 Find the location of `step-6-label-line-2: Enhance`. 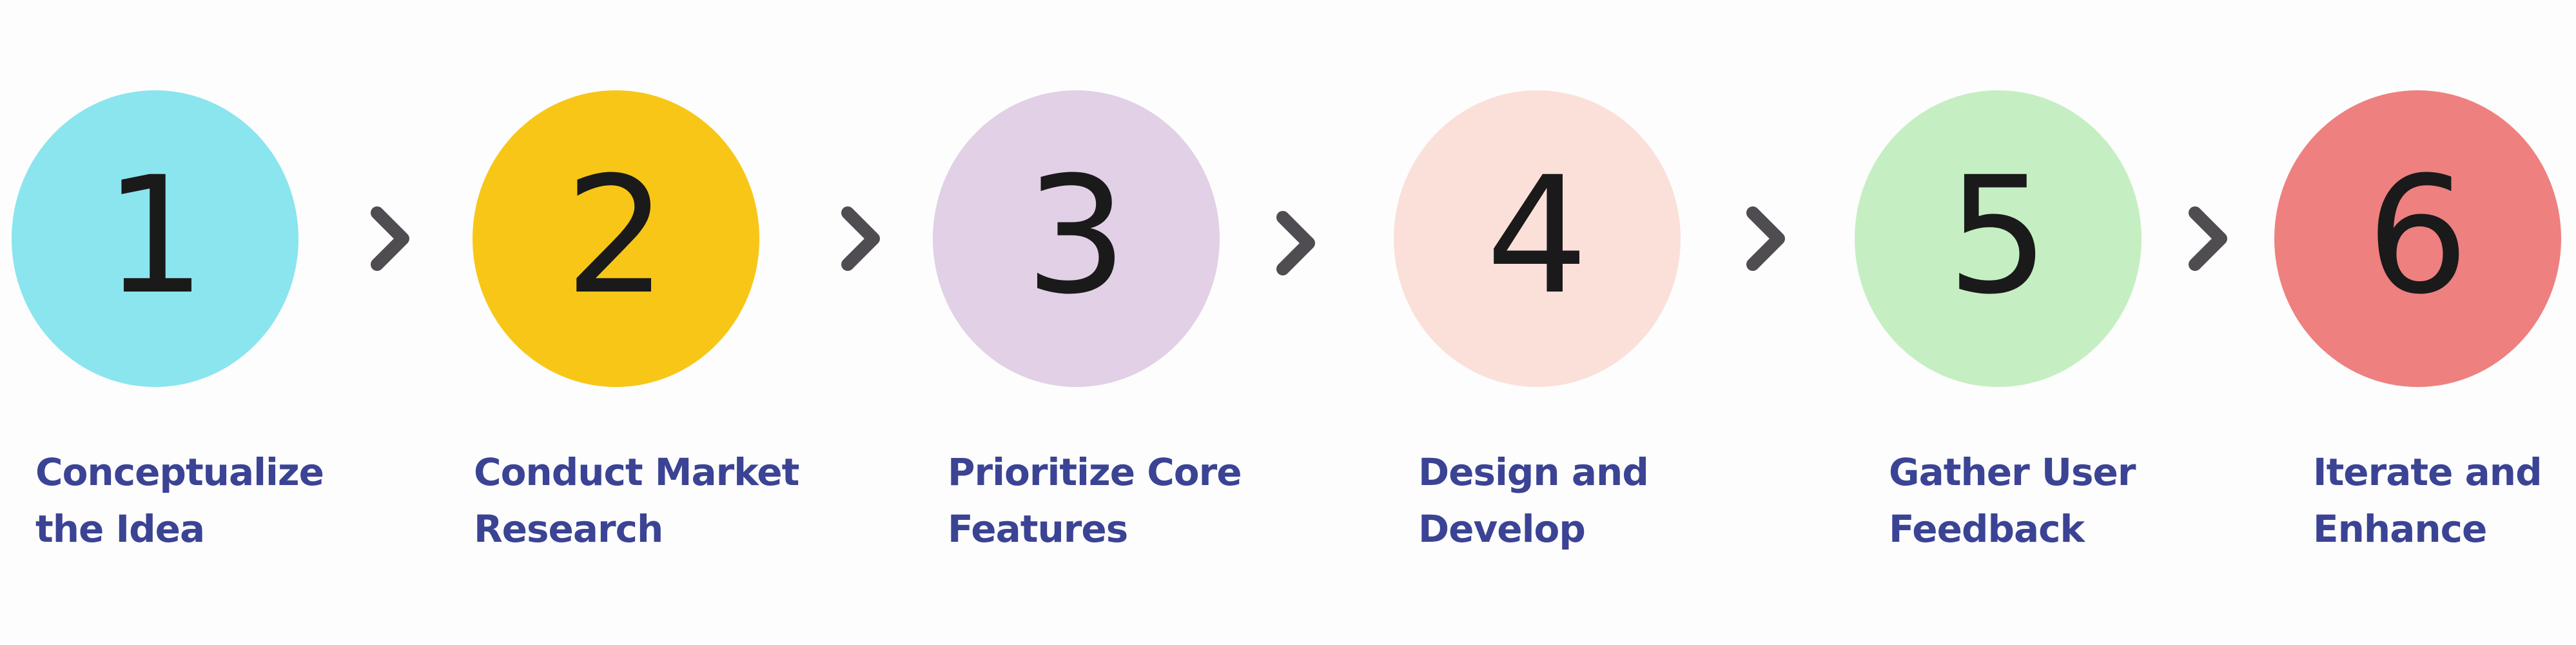

step-6-label-line-2: Enhance is located at coordinates (2400, 529).